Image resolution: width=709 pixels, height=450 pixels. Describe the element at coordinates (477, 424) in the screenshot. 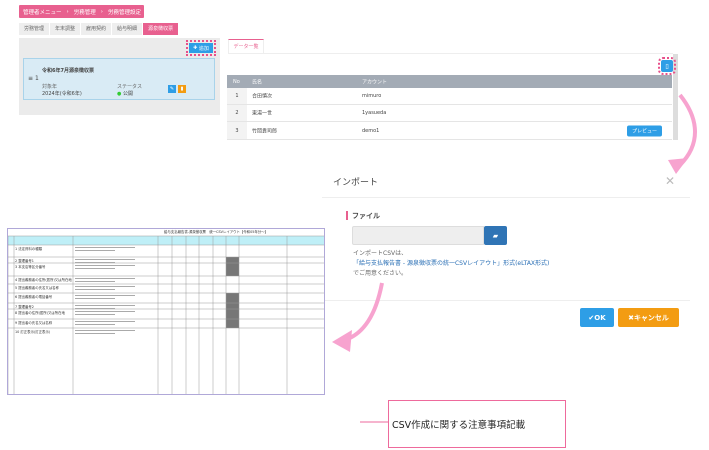

I see `callout-box: CSV作成に関する注意事項記載` at that location.